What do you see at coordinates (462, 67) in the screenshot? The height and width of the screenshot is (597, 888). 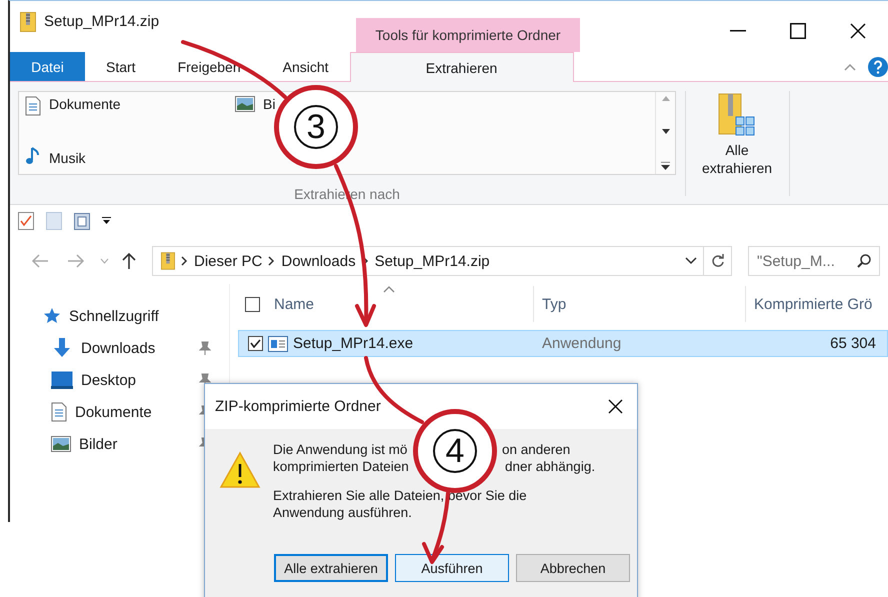 I see `ribbon-tab: Extrahieren` at bounding box center [462, 67].